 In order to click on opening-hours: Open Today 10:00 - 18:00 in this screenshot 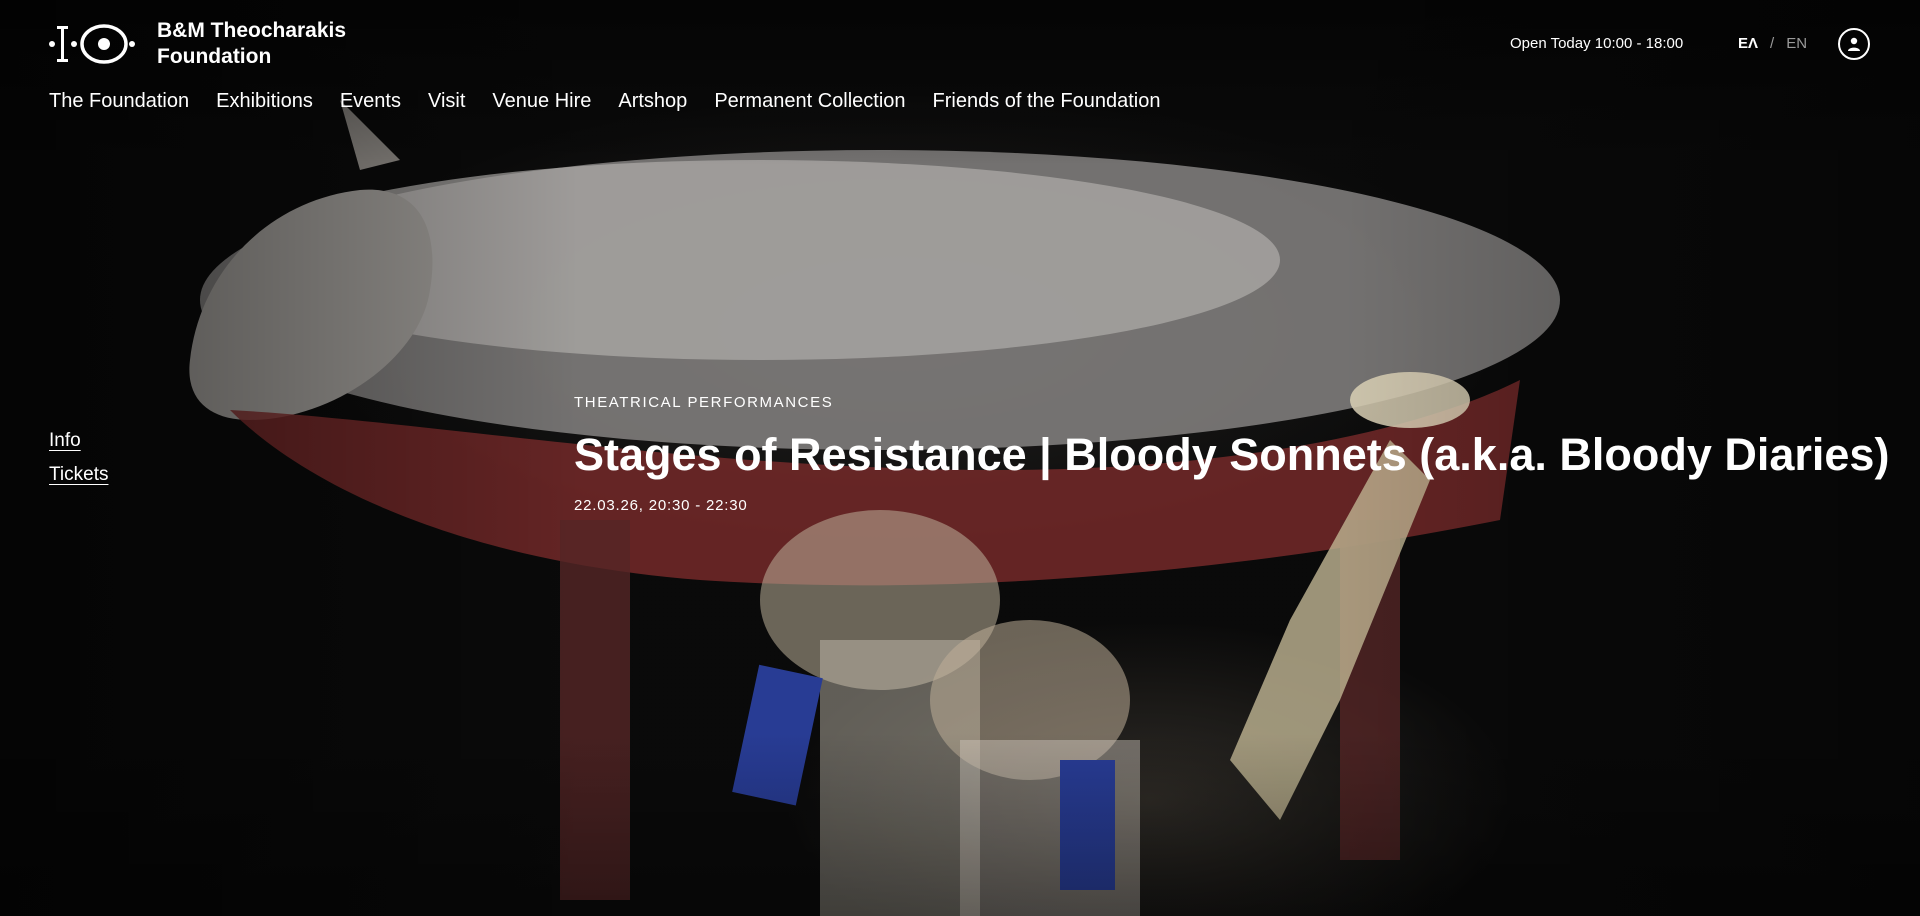, I will do `click(1597, 43)`.